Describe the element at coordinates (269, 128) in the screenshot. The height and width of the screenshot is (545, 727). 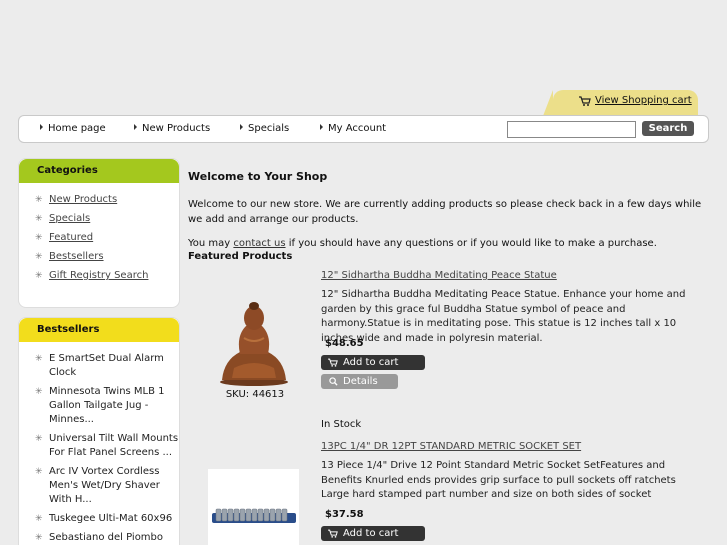
I see `nav-label: Specials` at that location.